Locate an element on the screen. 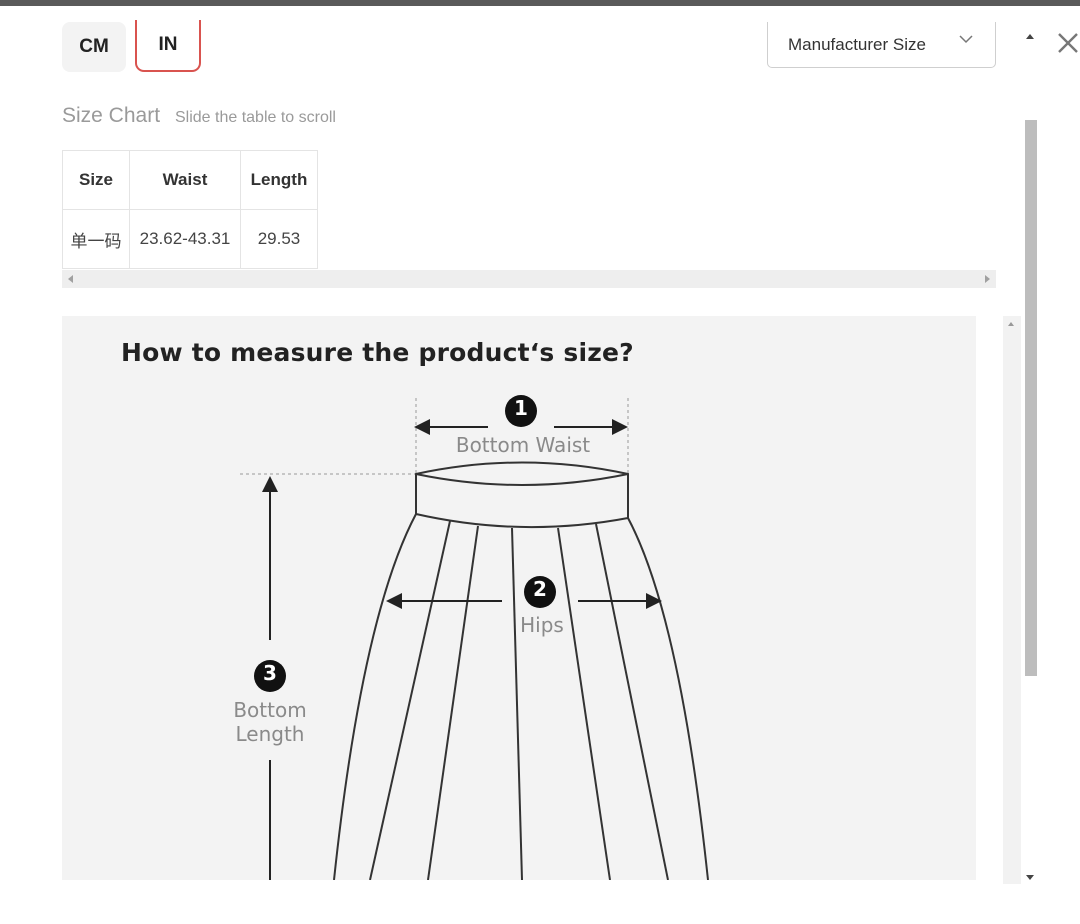 The height and width of the screenshot is (924, 1080). scroll-down-arrow-icon is located at coordinates (1030, 877).